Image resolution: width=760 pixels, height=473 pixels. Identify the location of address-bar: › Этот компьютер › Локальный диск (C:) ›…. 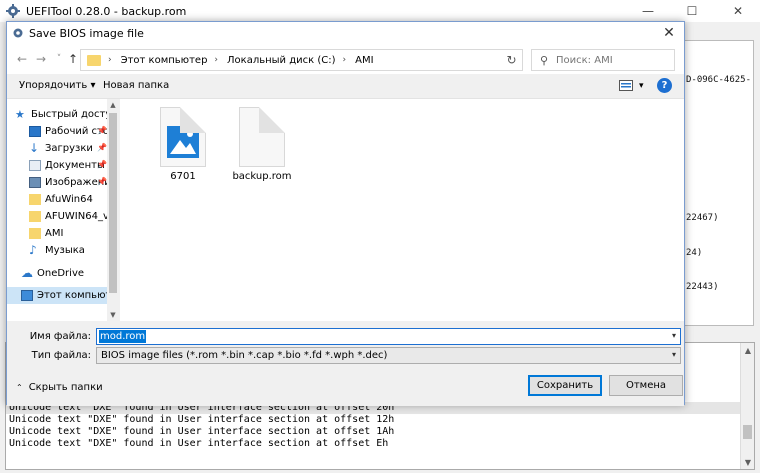
(295, 60).